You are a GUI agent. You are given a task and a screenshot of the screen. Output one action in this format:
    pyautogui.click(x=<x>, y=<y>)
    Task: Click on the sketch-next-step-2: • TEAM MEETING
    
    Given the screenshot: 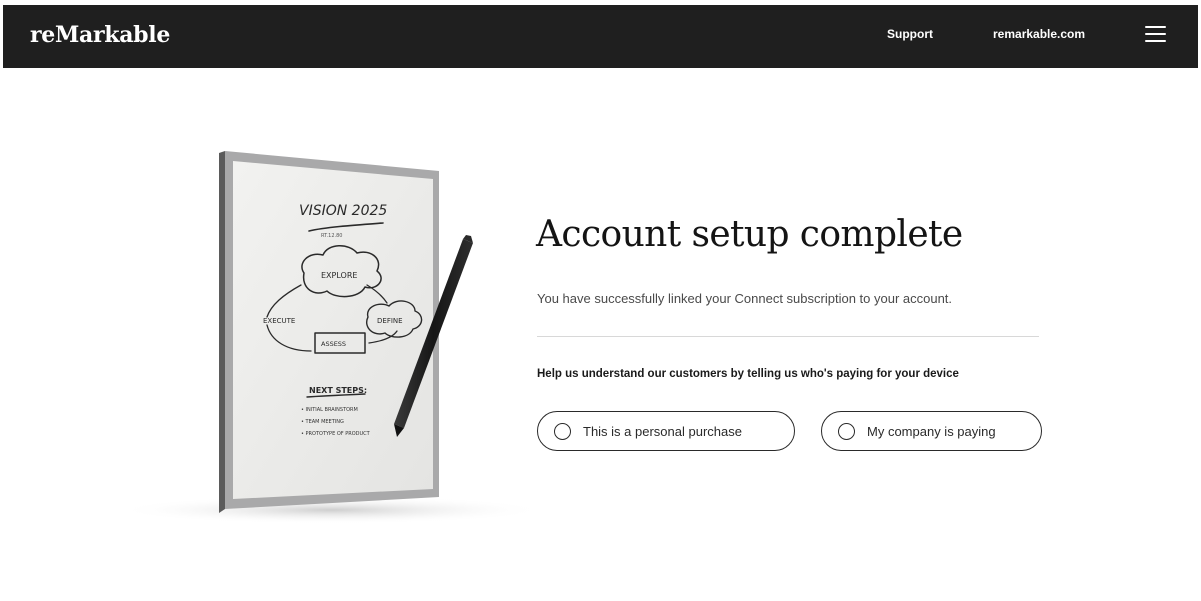 What is the action you would take?
    pyautogui.click(x=322, y=422)
    